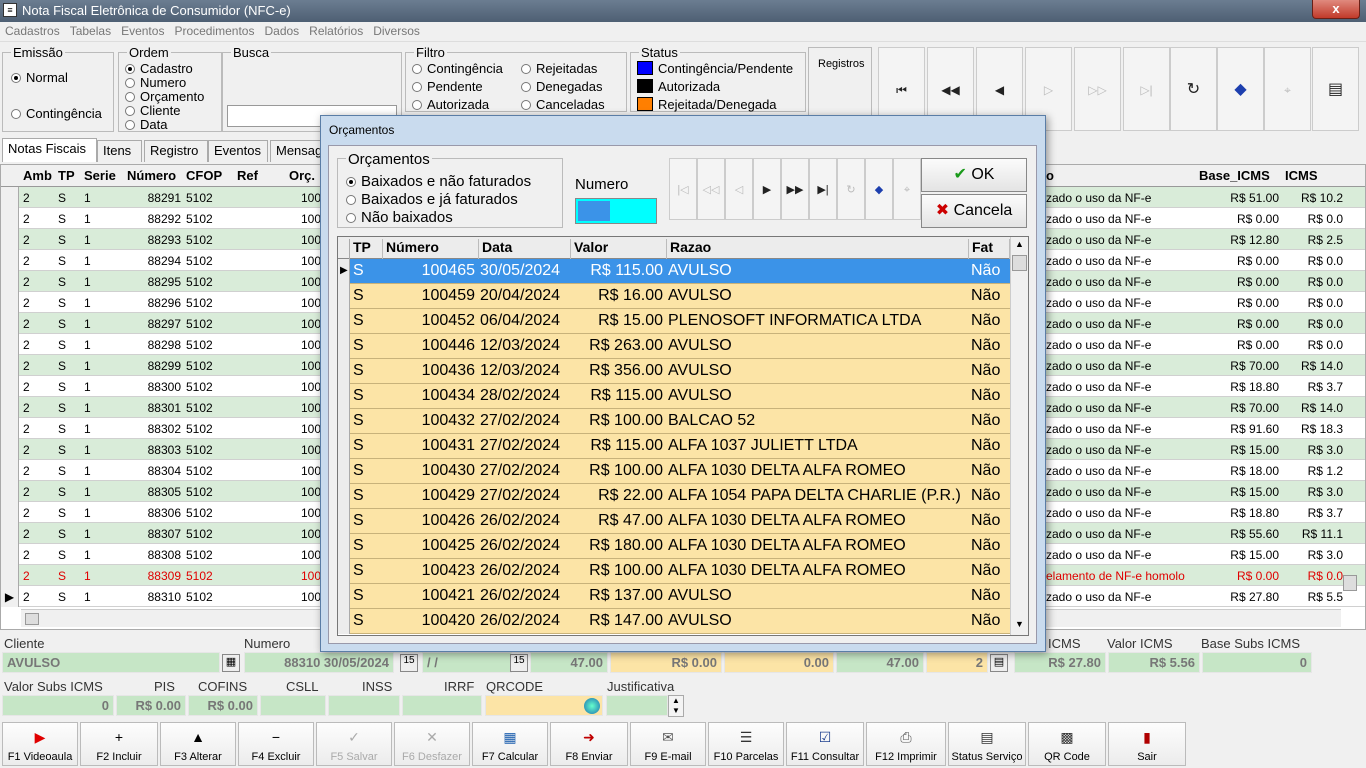 The width and height of the screenshot is (1366, 768). What do you see at coordinates (510, 744) in the screenshot?
I see `calcular-button: ▦ F7 Calcular` at bounding box center [510, 744].